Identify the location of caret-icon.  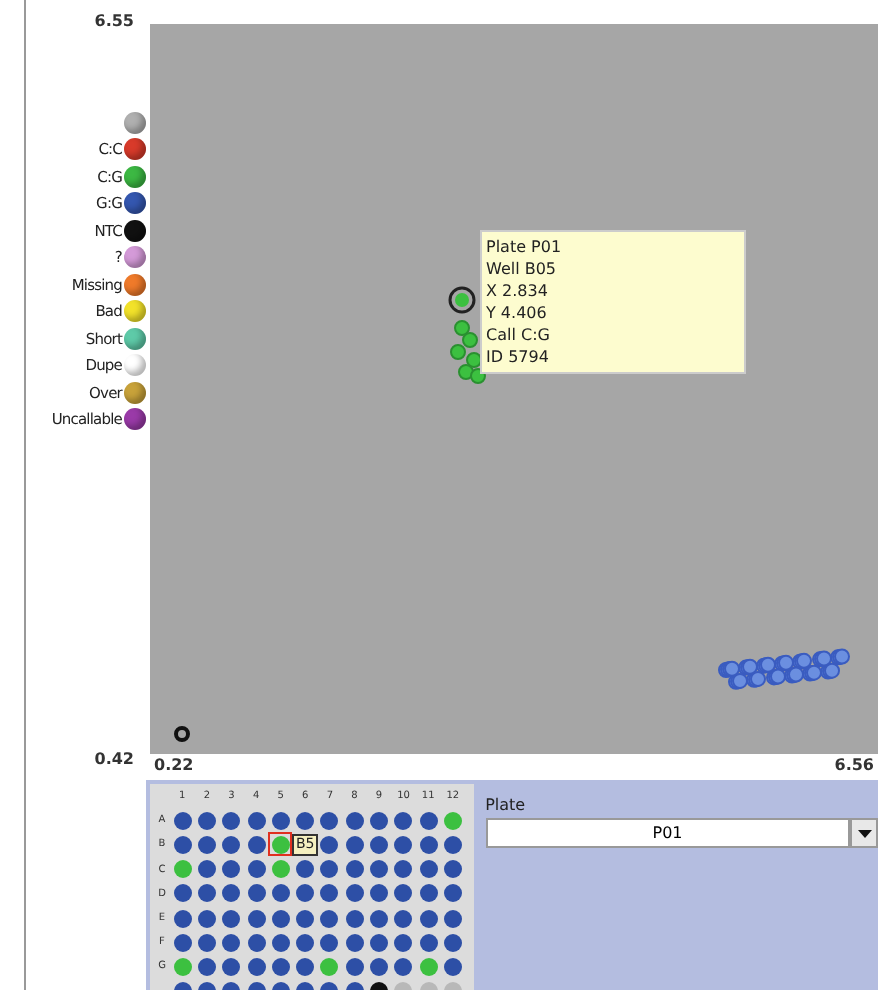
(864, 833).